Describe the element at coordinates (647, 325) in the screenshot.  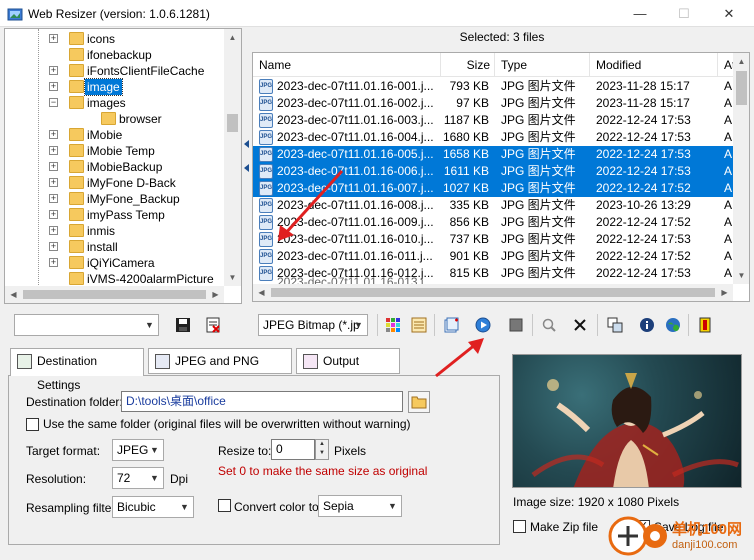
I see `info-icon` at that location.